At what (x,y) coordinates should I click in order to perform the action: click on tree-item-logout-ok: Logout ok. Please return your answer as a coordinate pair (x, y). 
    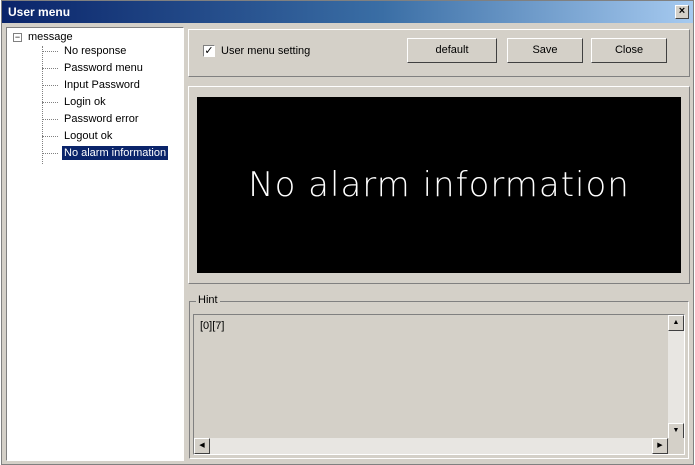
    Looking at the image, I should click on (105, 136).